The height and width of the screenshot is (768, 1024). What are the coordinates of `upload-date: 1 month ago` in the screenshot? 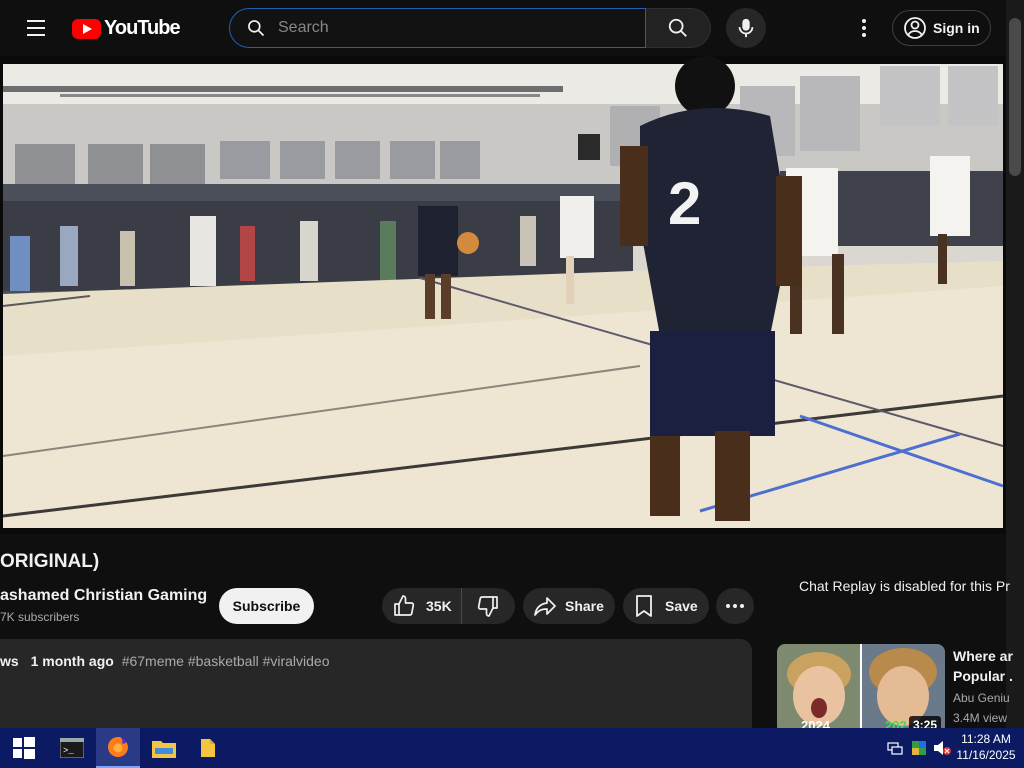 It's located at (72, 661).